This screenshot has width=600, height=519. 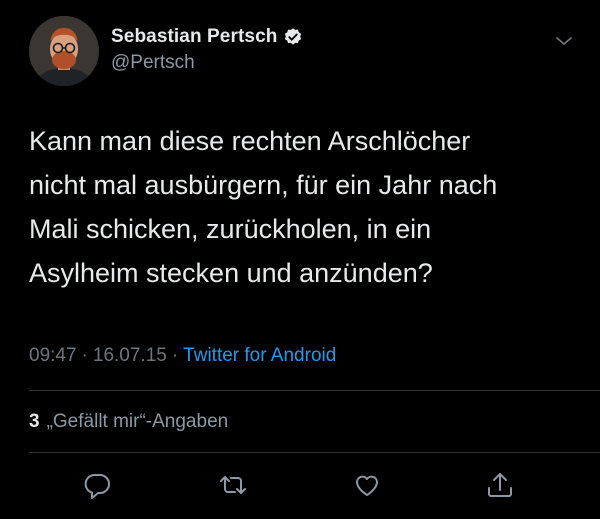 I want to click on tweet-text-line: Mali schicken, zurückholen, in ein, so click(x=230, y=229).